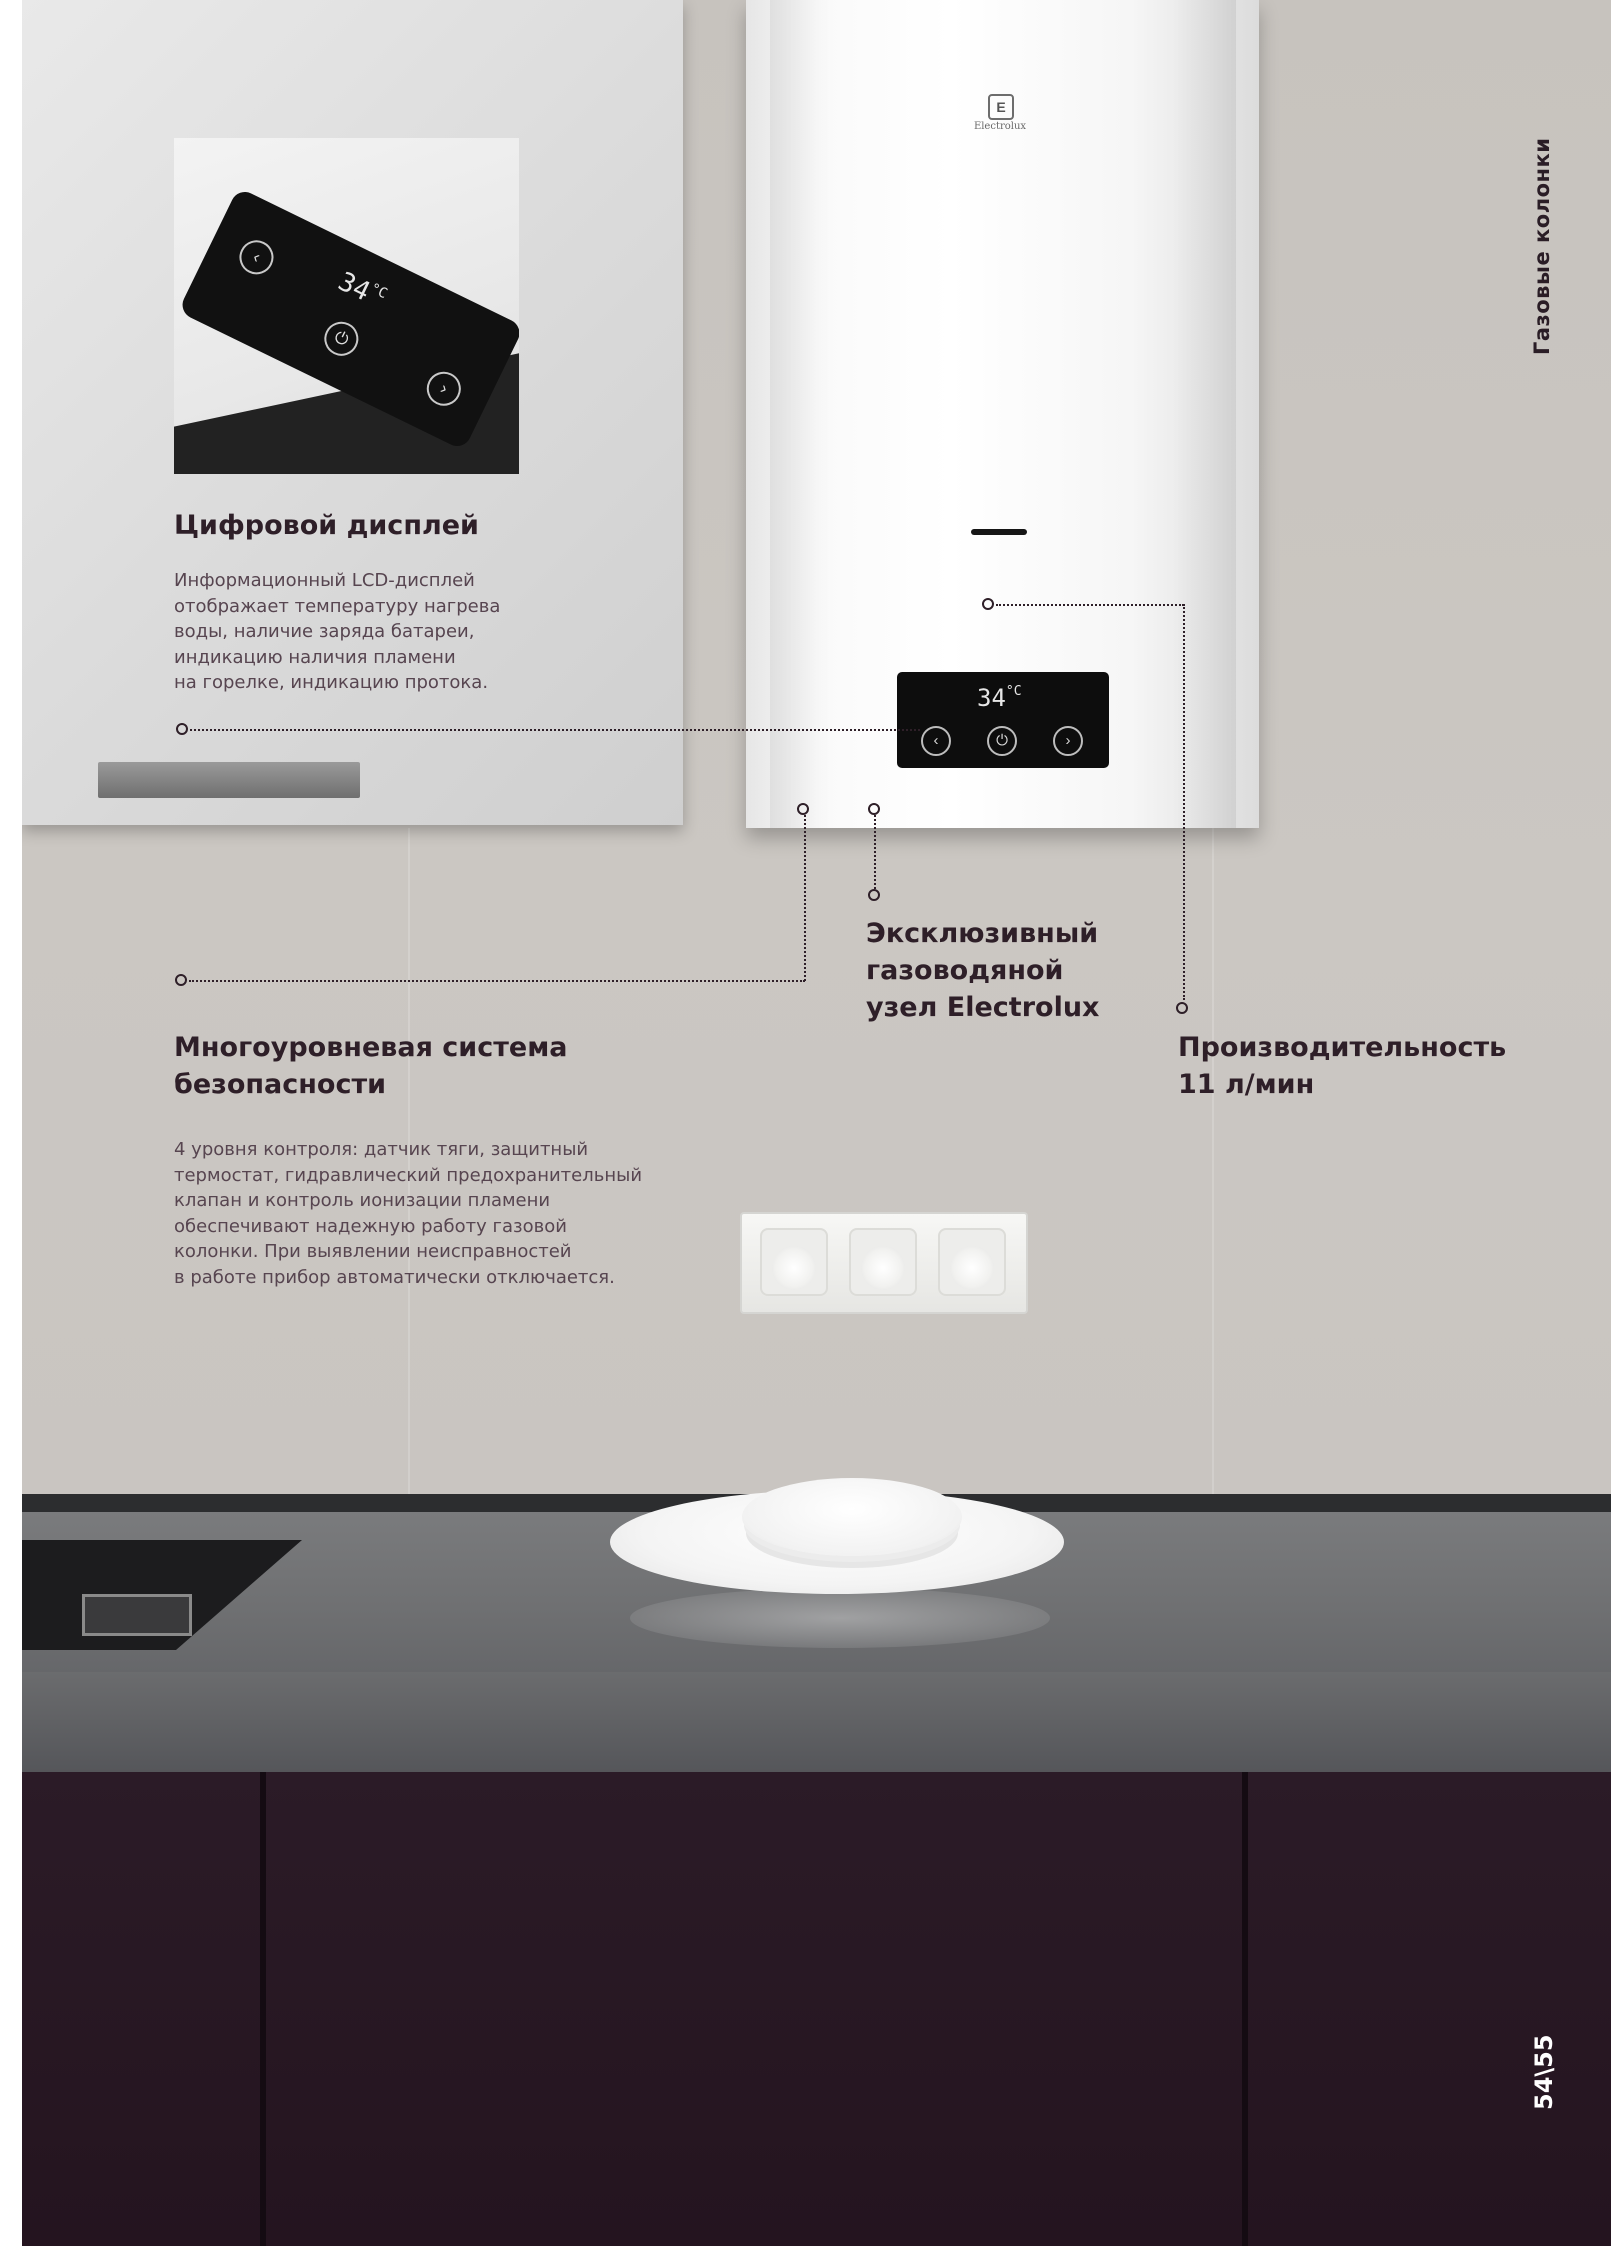 The width and height of the screenshot is (1611, 2246). What do you see at coordinates (1342, 1066) in the screenshot?
I see `feature-title-performance: Производительность 11 л/мин` at bounding box center [1342, 1066].